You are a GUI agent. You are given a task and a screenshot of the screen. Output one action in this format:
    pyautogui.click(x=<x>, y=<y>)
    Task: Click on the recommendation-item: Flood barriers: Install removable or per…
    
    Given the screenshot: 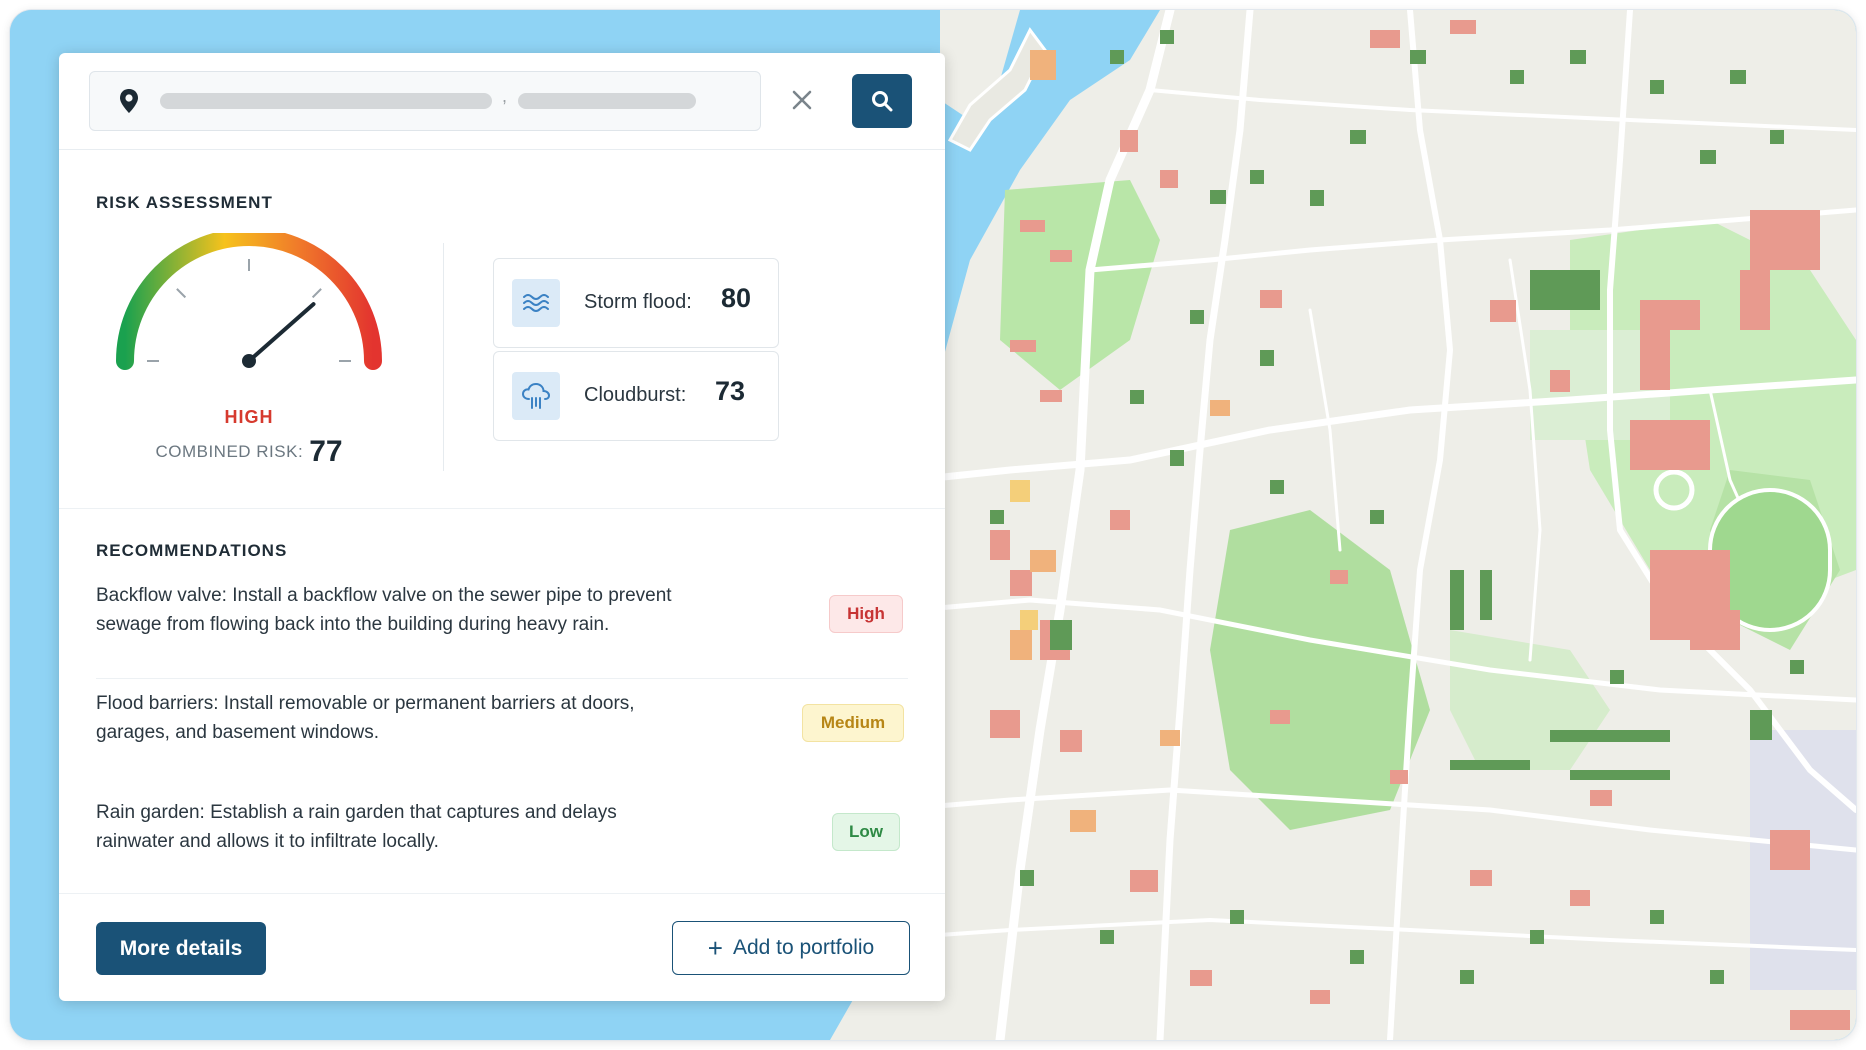 What is the action you would take?
    pyautogui.click(x=446, y=718)
    